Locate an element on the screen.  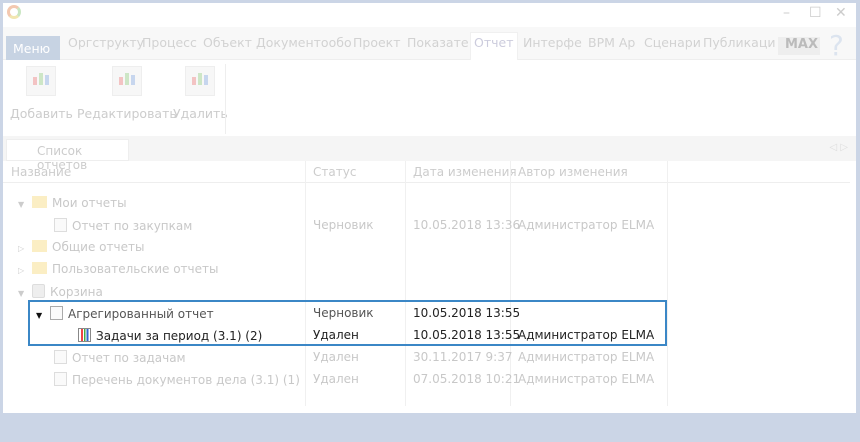
help-icon: ? is located at coordinates (836, 45).